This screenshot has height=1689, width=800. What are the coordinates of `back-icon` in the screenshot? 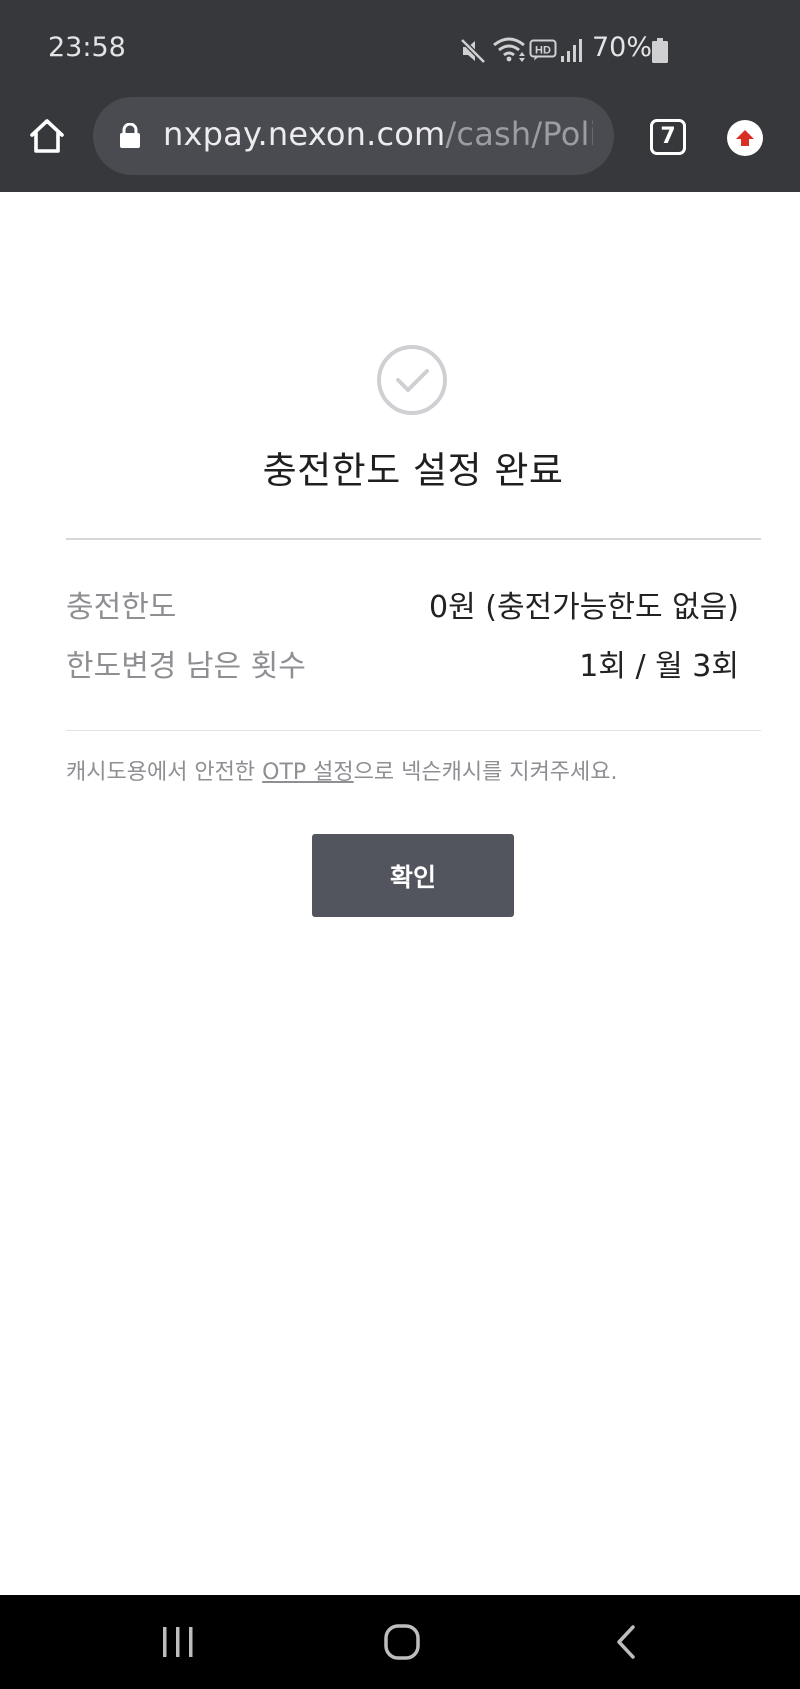 It's located at (626, 1642).